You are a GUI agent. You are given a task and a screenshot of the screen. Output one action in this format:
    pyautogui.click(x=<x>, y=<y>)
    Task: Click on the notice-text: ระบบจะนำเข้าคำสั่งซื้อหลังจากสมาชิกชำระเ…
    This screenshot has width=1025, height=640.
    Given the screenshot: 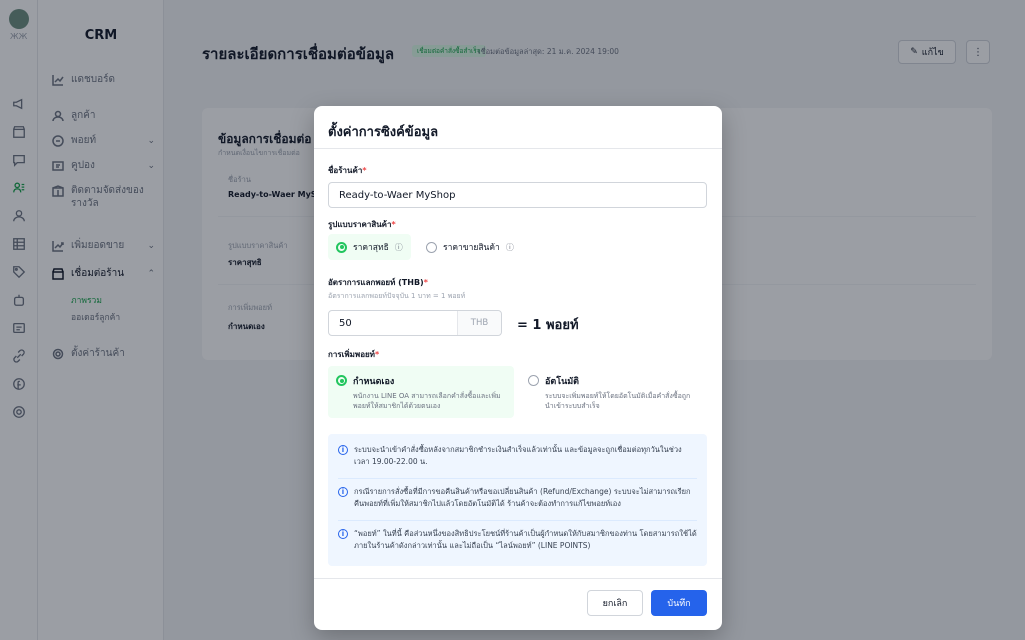 What is the action you would take?
    pyautogui.click(x=518, y=455)
    